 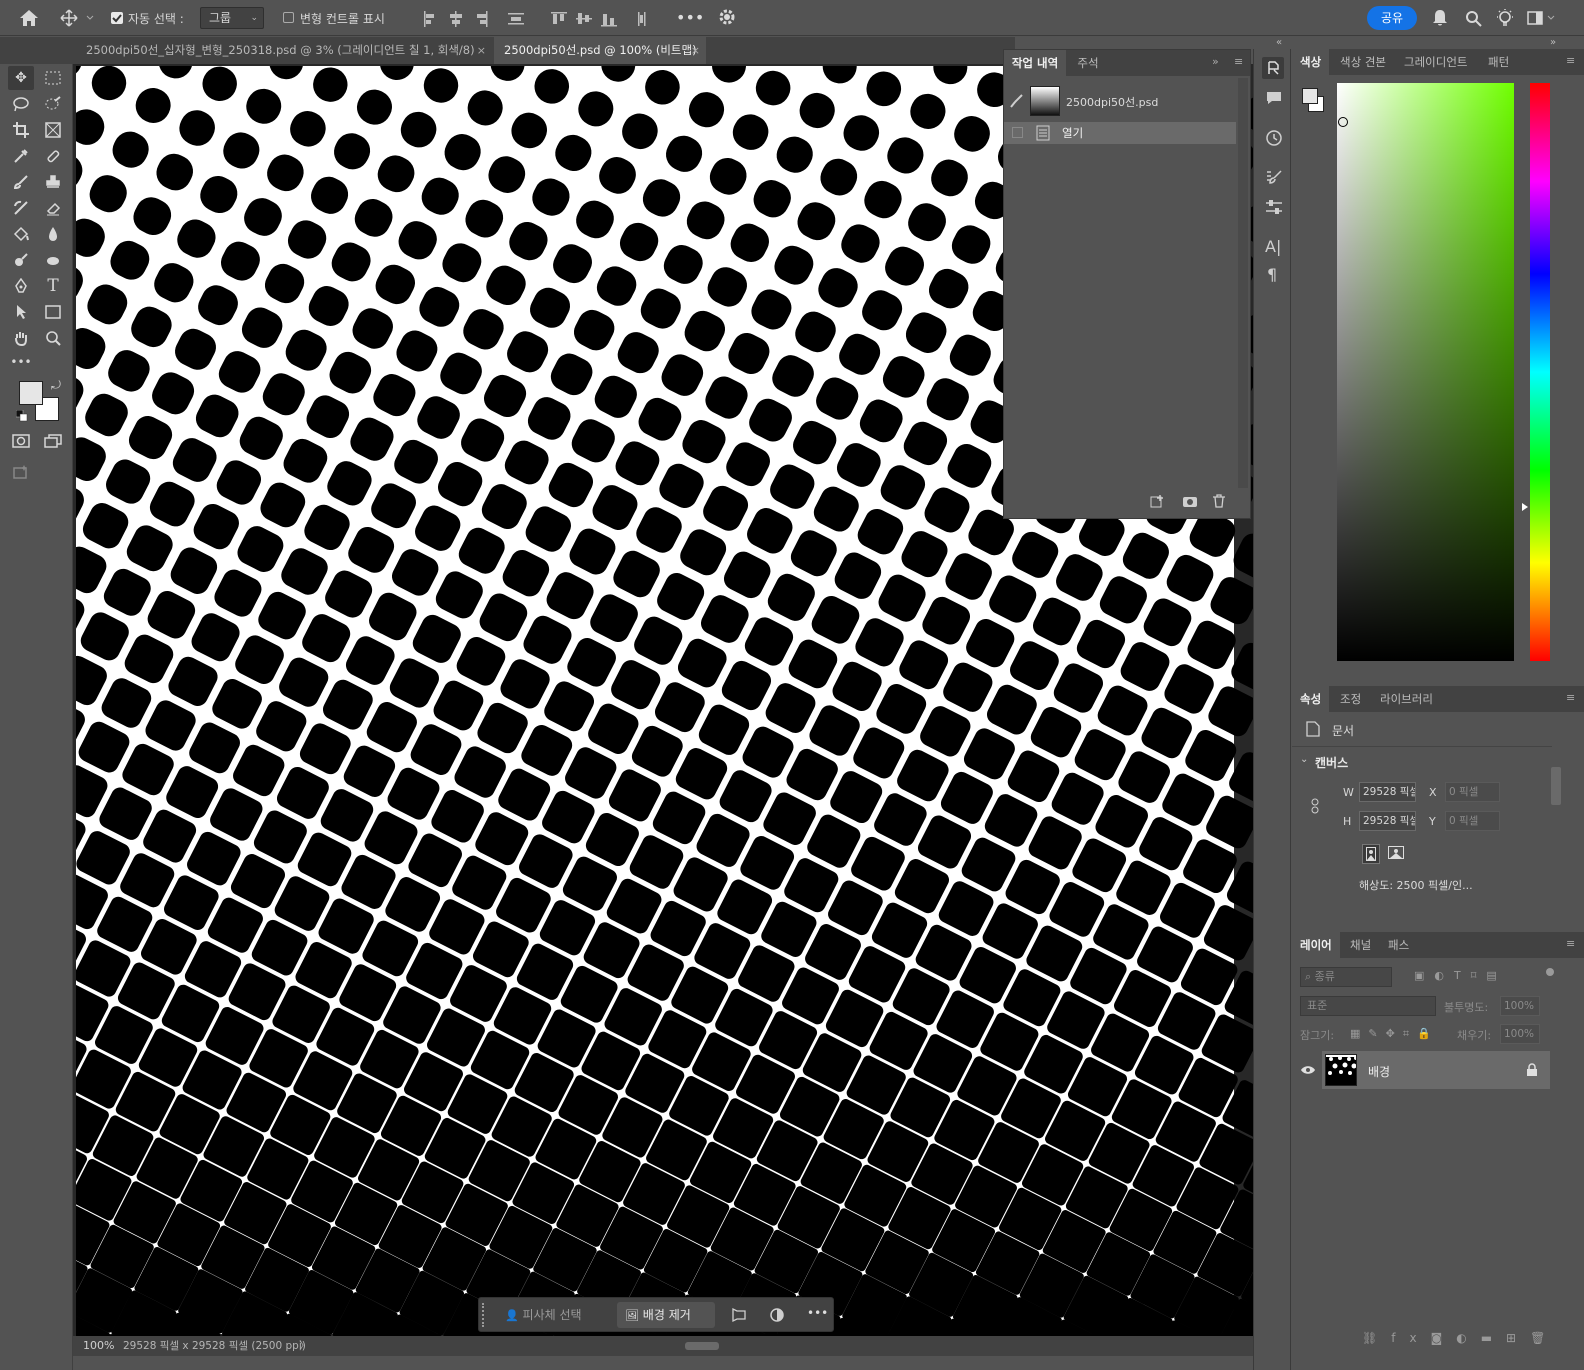 What do you see at coordinates (21, 104) in the screenshot?
I see `lasso-tool-icon` at bounding box center [21, 104].